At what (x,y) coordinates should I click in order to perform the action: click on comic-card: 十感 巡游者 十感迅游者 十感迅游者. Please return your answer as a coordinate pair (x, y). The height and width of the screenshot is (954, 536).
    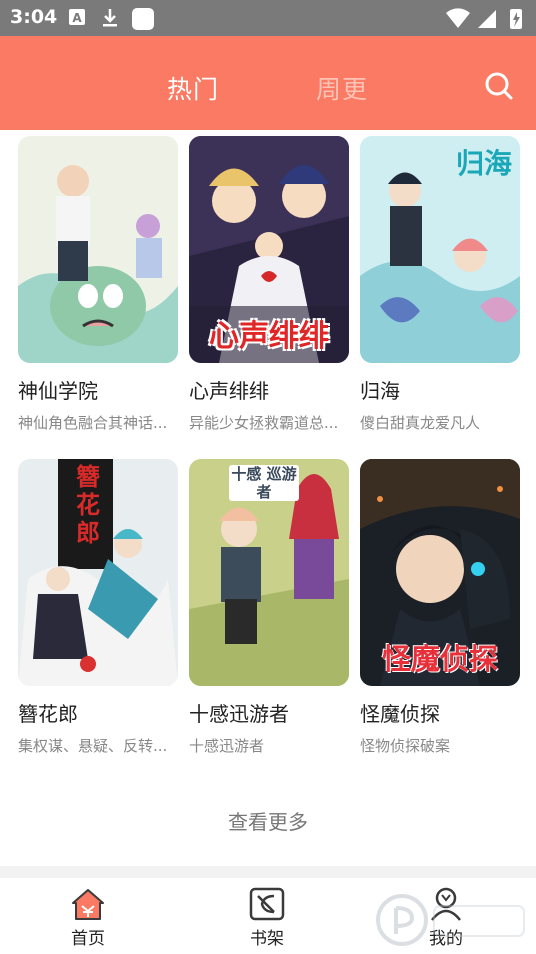
    Looking at the image, I should click on (269, 607).